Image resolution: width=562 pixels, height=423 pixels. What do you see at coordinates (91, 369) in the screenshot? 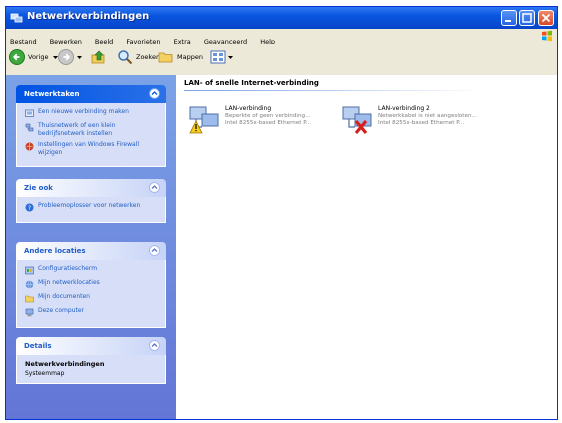
I see `group-body: Netwerkverbindingen Systeemmap` at bounding box center [91, 369].